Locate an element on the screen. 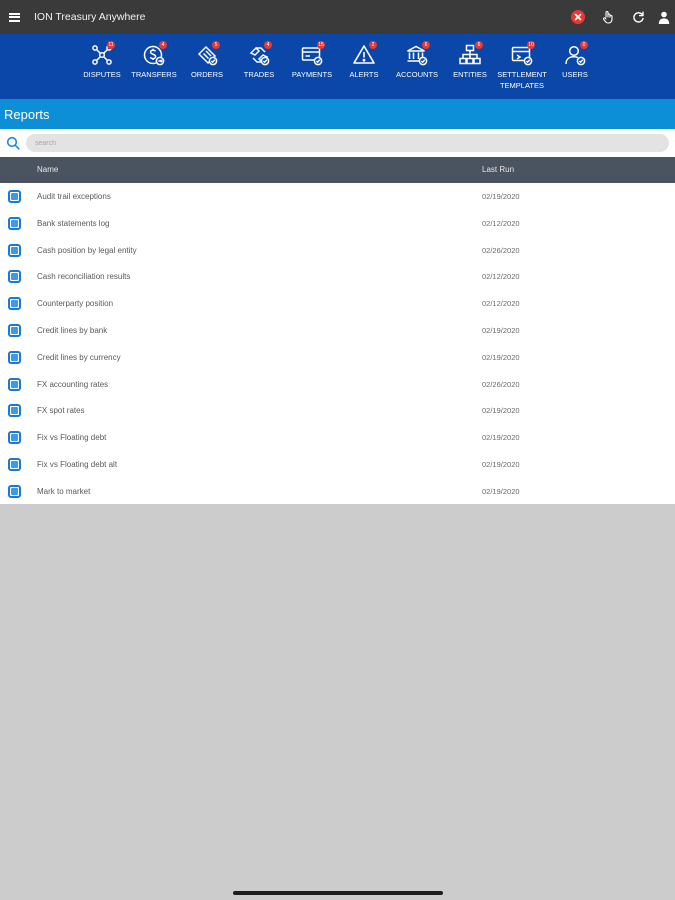 This screenshot has height=900, width=675. transfers-icon: 4 is located at coordinates (154, 54).